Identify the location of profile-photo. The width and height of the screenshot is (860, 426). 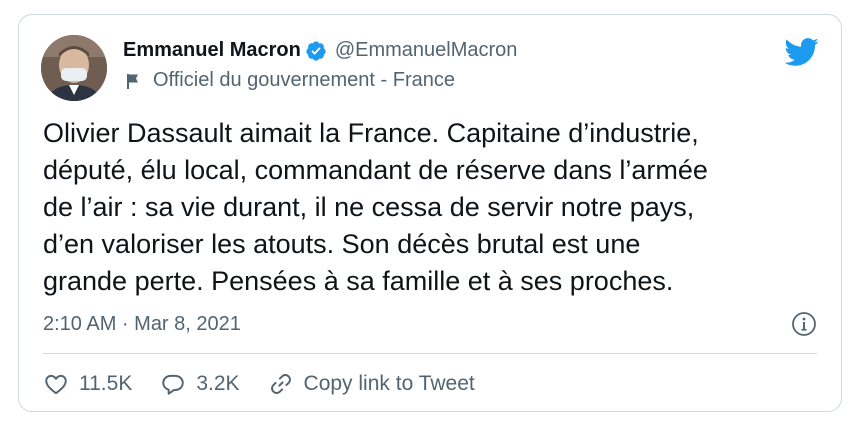
(74, 68).